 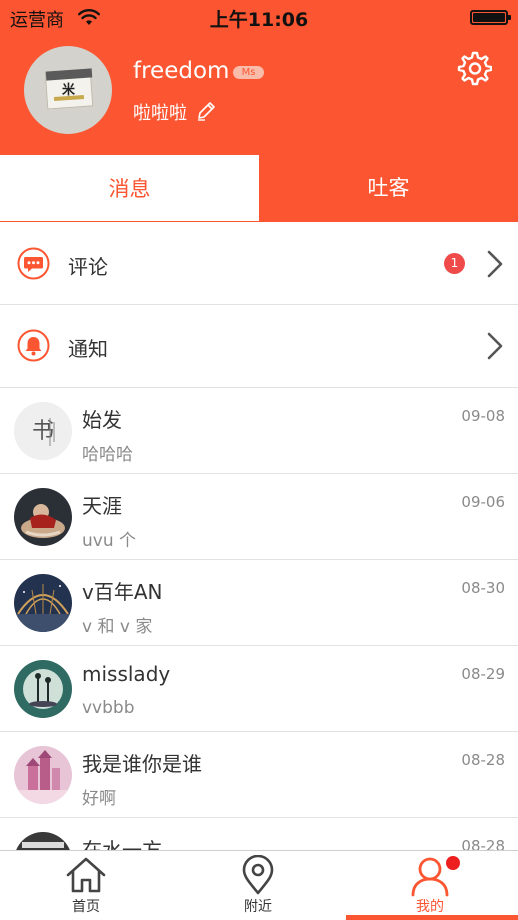 I want to click on message-sender: 天涯, so click(x=102, y=506).